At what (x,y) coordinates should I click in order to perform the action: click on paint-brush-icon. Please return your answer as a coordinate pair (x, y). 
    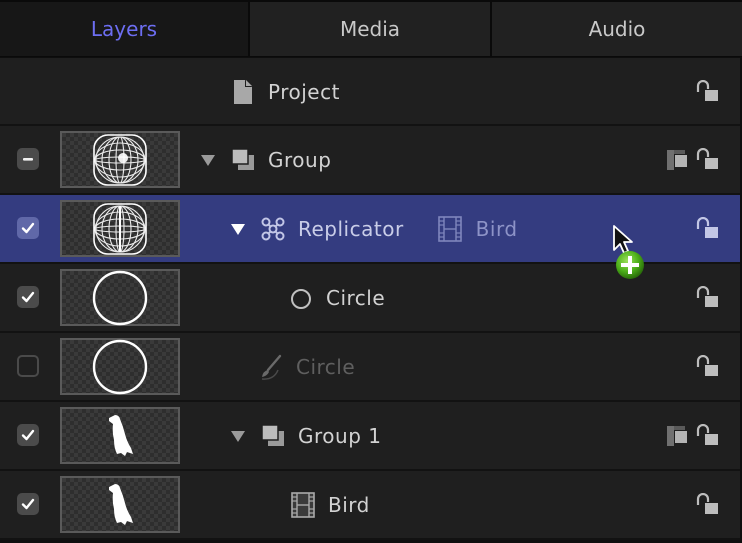
    Looking at the image, I should click on (271, 367).